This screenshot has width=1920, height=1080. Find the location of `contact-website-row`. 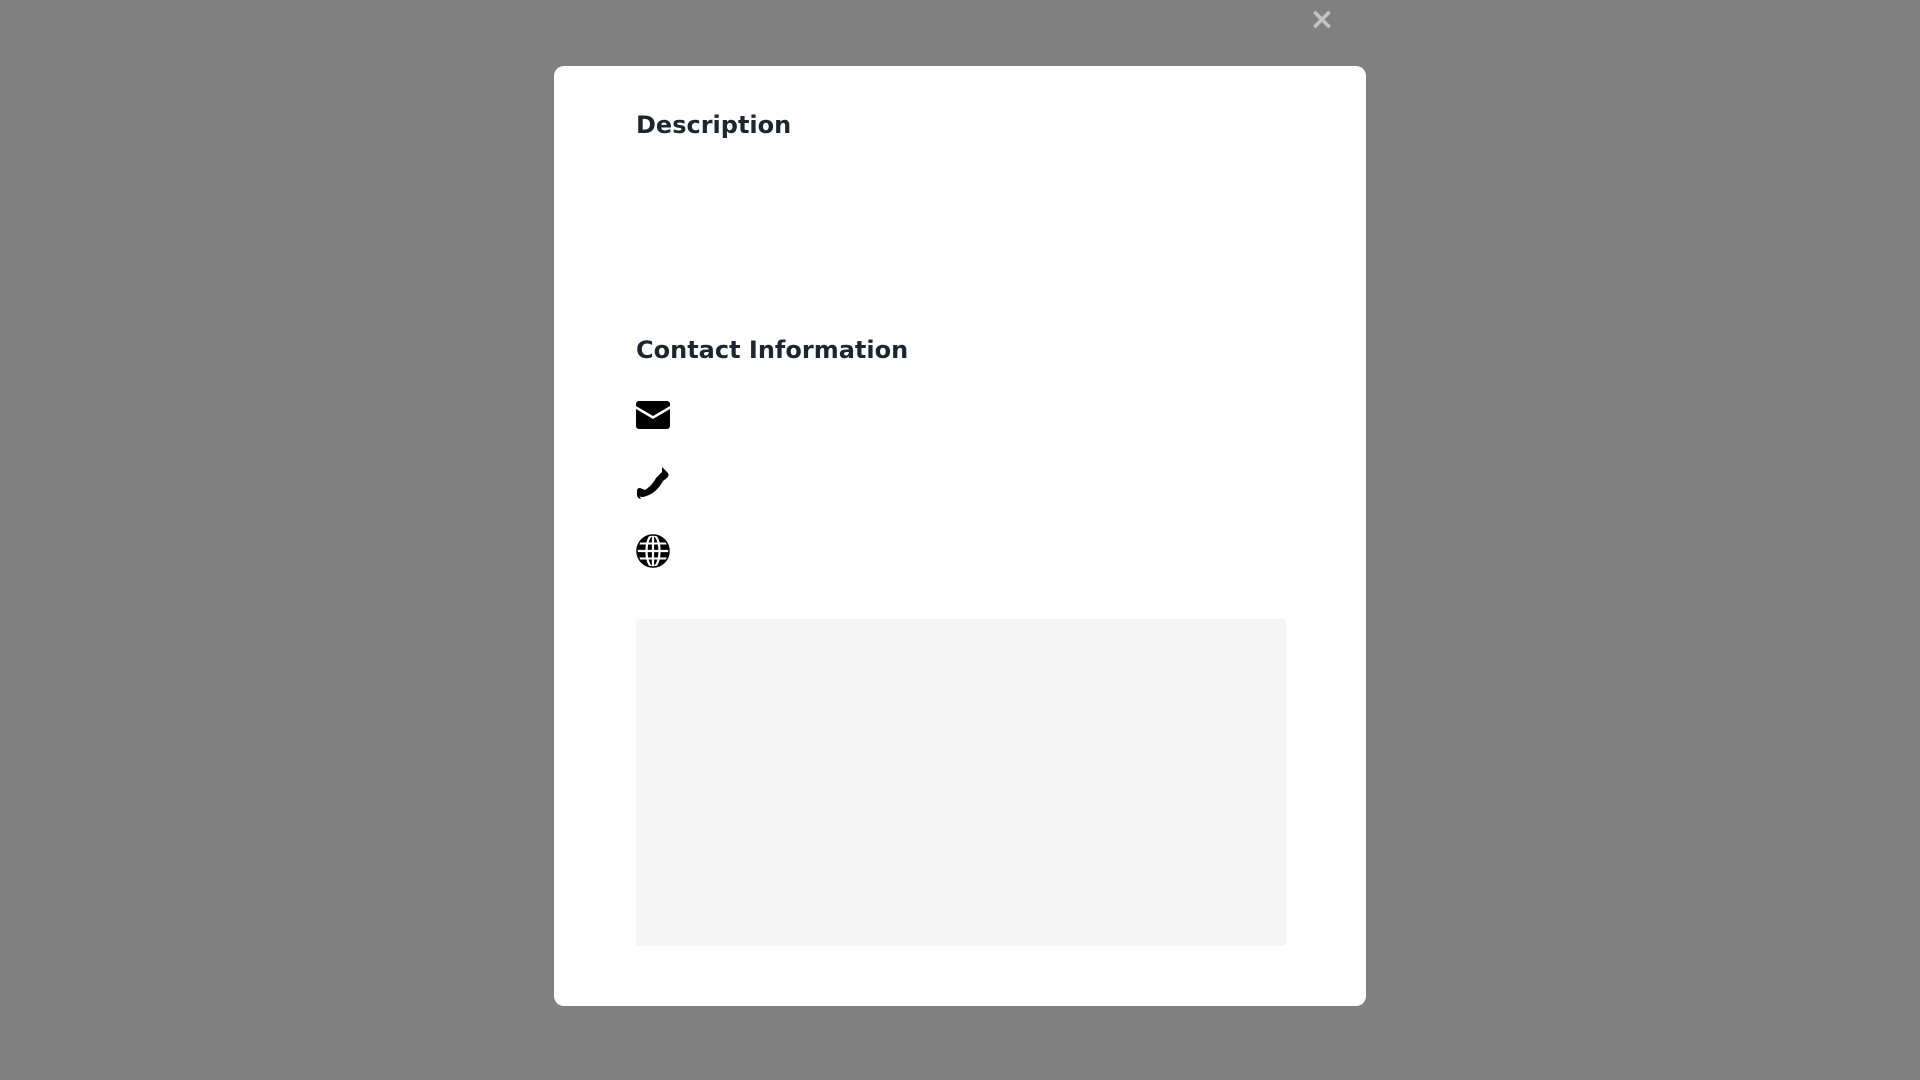

contact-website-row is located at coordinates (660, 551).